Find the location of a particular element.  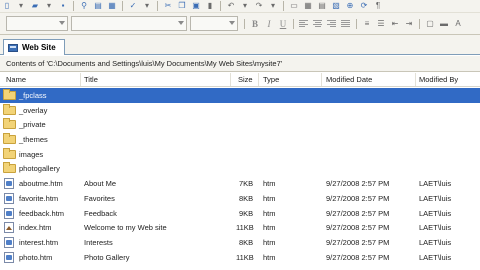

file-size: 11KB is located at coordinates (245, 257).